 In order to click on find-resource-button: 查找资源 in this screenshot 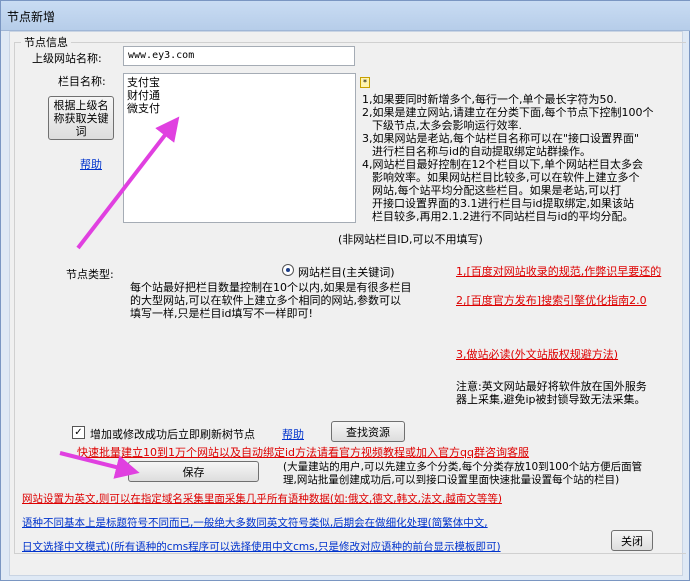, I will do `click(368, 431)`.